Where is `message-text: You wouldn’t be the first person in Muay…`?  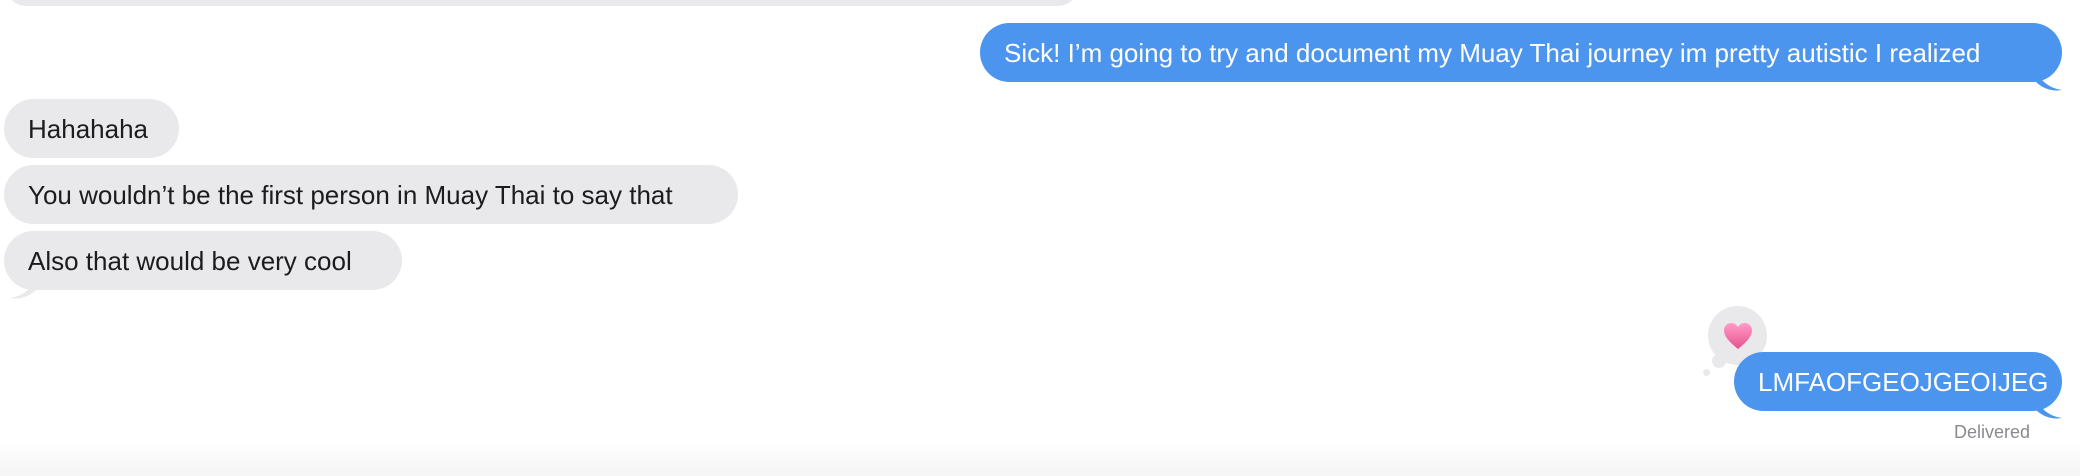 message-text: You wouldn’t be the first person in Muay… is located at coordinates (350, 194).